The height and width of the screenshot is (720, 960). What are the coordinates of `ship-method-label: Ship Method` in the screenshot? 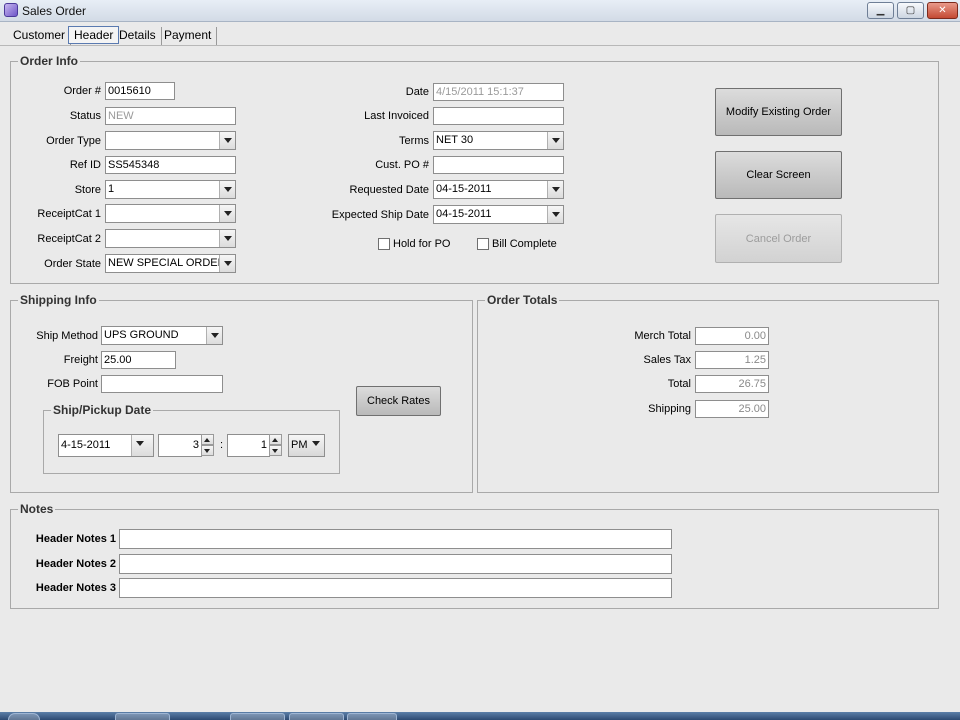 It's located at (67, 336).